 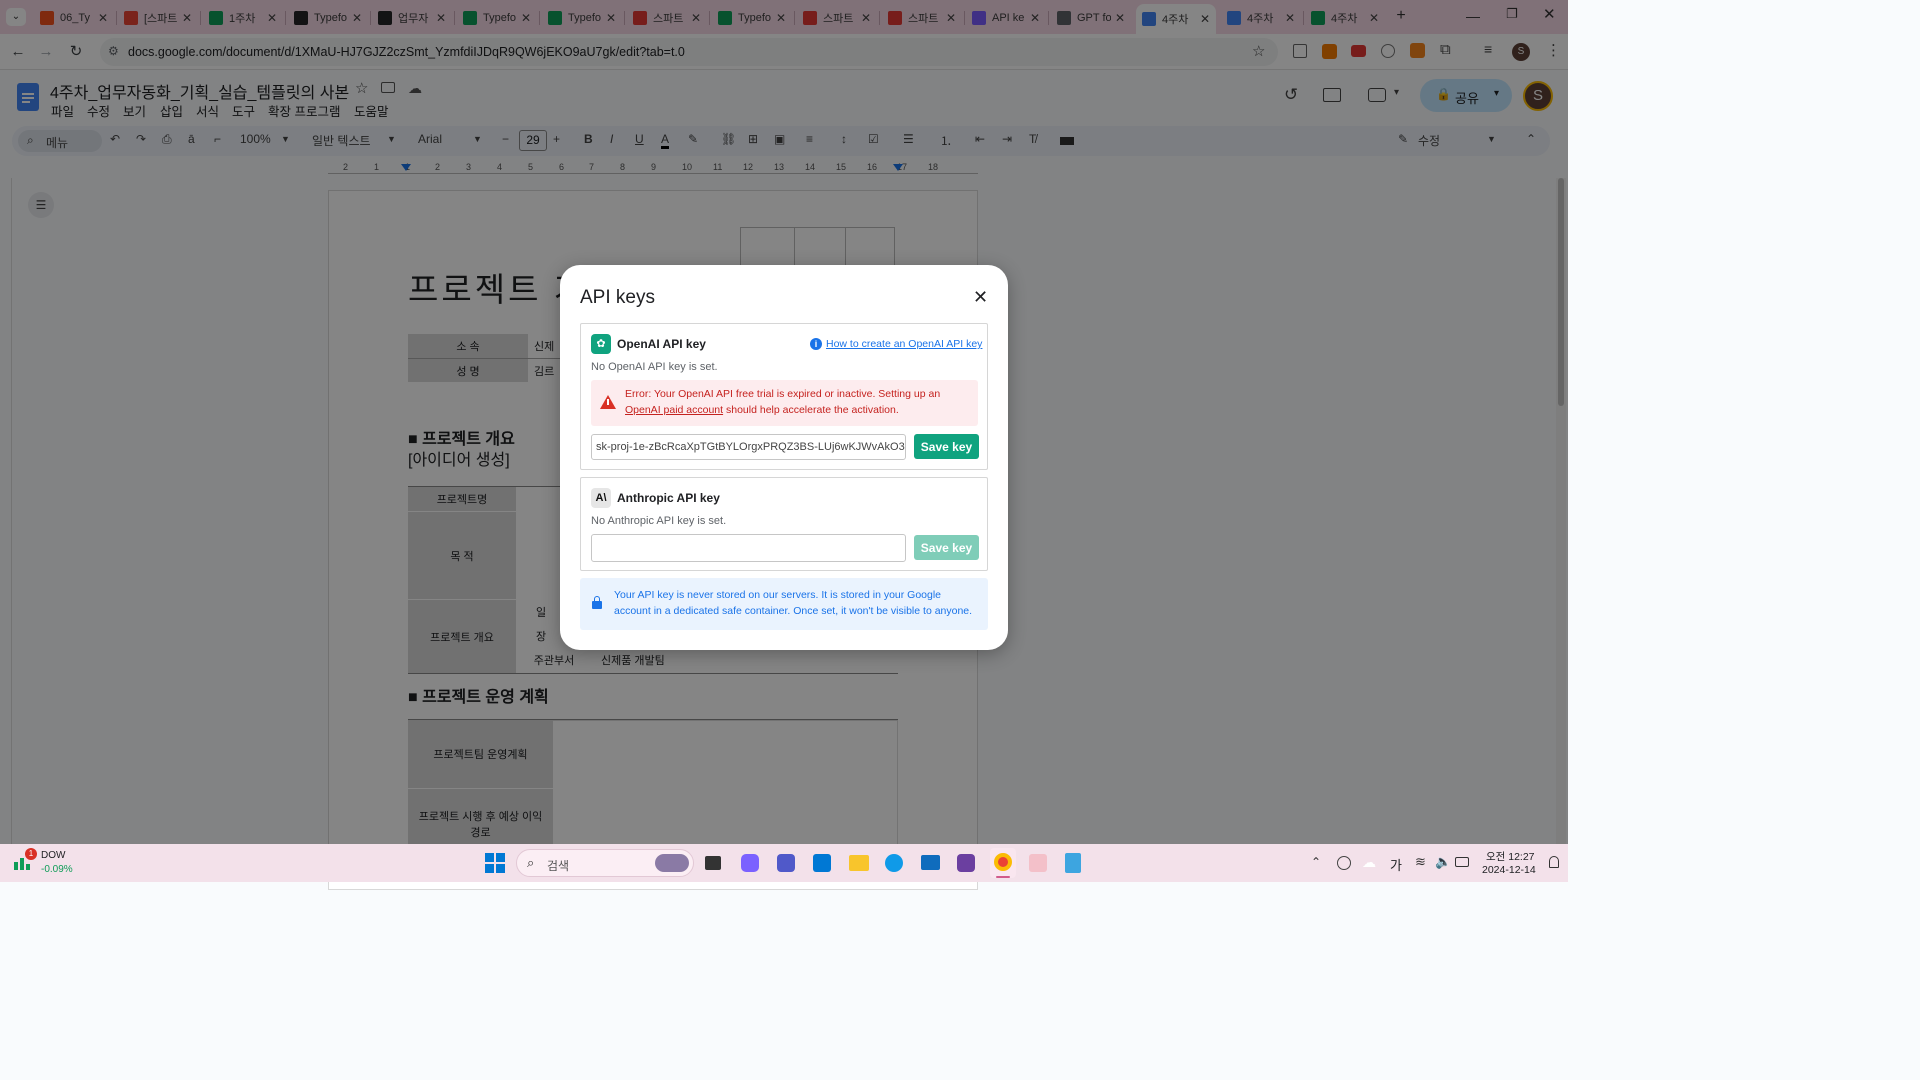 What do you see at coordinates (859, 863) in the screenshot?
I see `file-explorer-icon` at bounding box center [859, 863].